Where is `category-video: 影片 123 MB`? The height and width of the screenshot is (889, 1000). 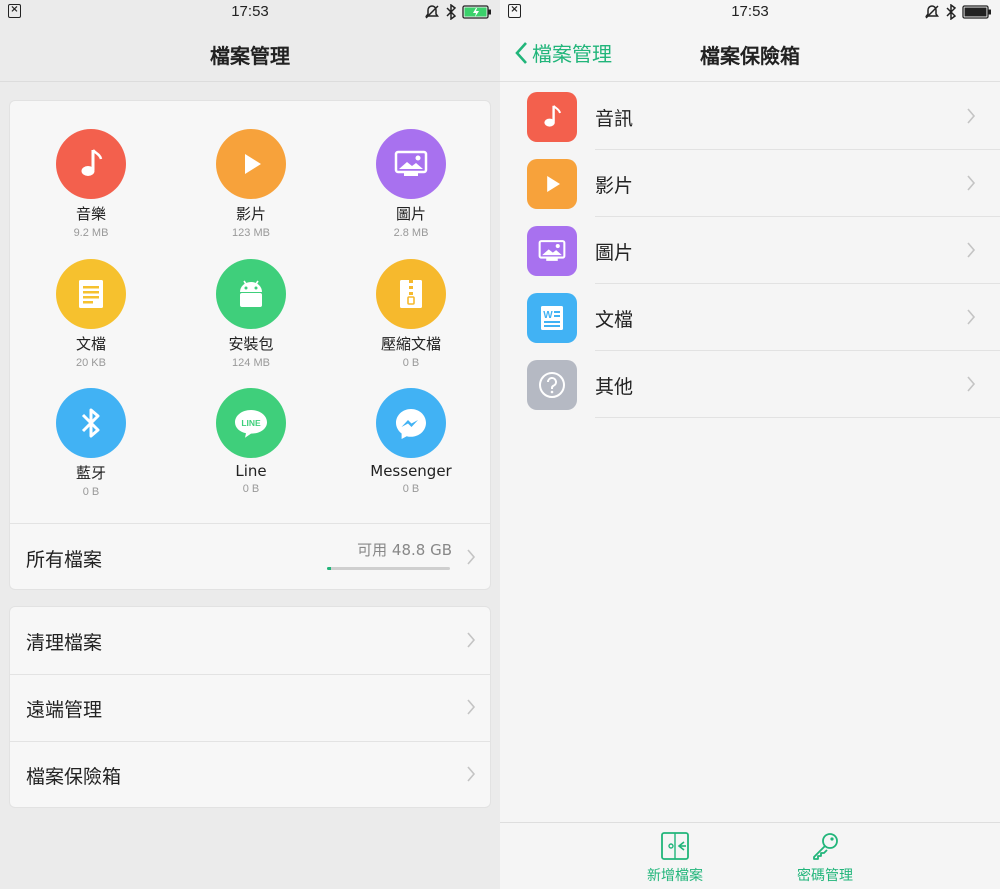 category-video: 影片 123 MB is located at coordinates (251, 184).